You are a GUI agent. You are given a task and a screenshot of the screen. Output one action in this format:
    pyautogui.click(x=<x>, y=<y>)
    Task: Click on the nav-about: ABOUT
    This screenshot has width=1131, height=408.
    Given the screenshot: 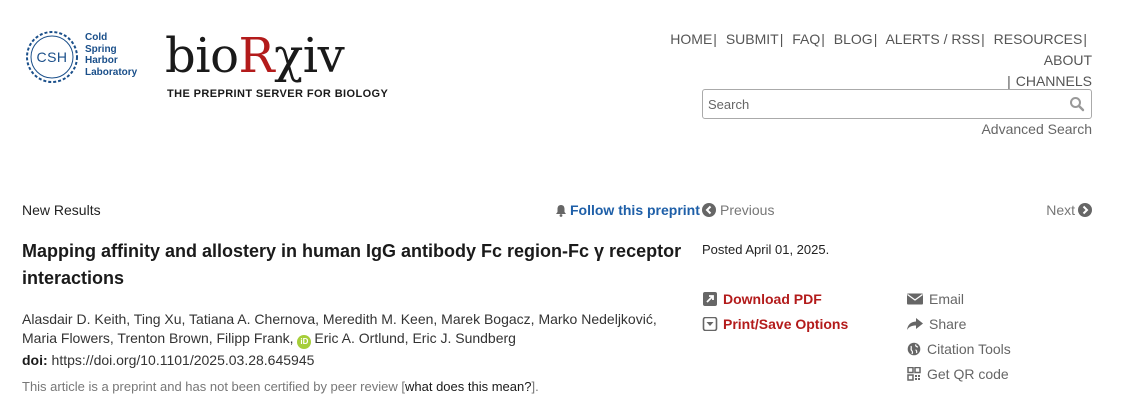 What is the action you would take?
    pyautogui.click(x=1068, y=60)
    